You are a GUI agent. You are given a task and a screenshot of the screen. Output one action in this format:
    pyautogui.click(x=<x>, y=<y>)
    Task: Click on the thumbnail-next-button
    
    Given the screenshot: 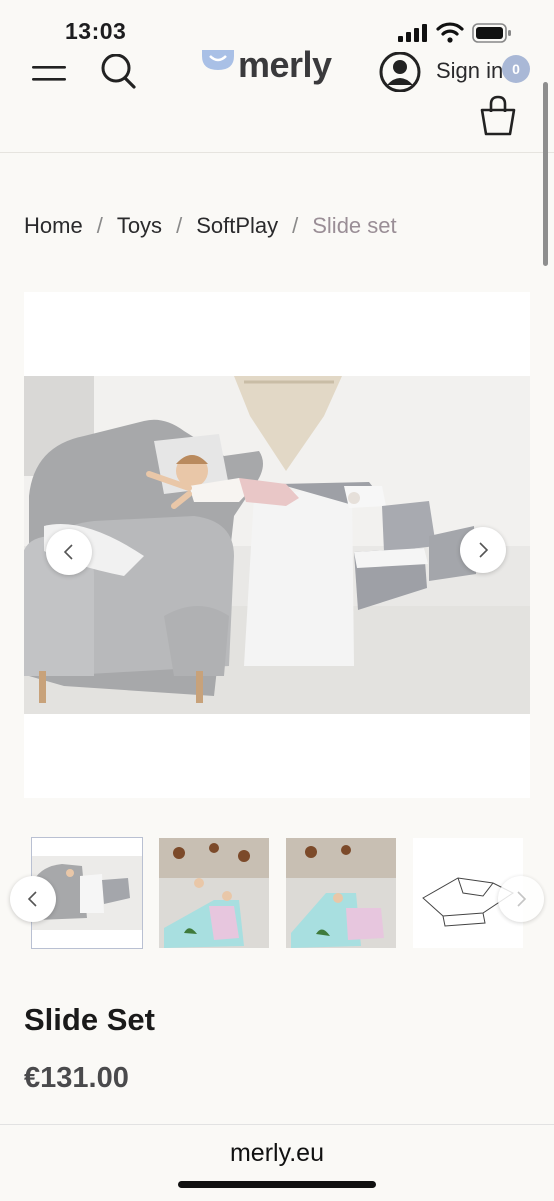 What is the action you would take?
    pyautogui.click(x=521, y=899)
    